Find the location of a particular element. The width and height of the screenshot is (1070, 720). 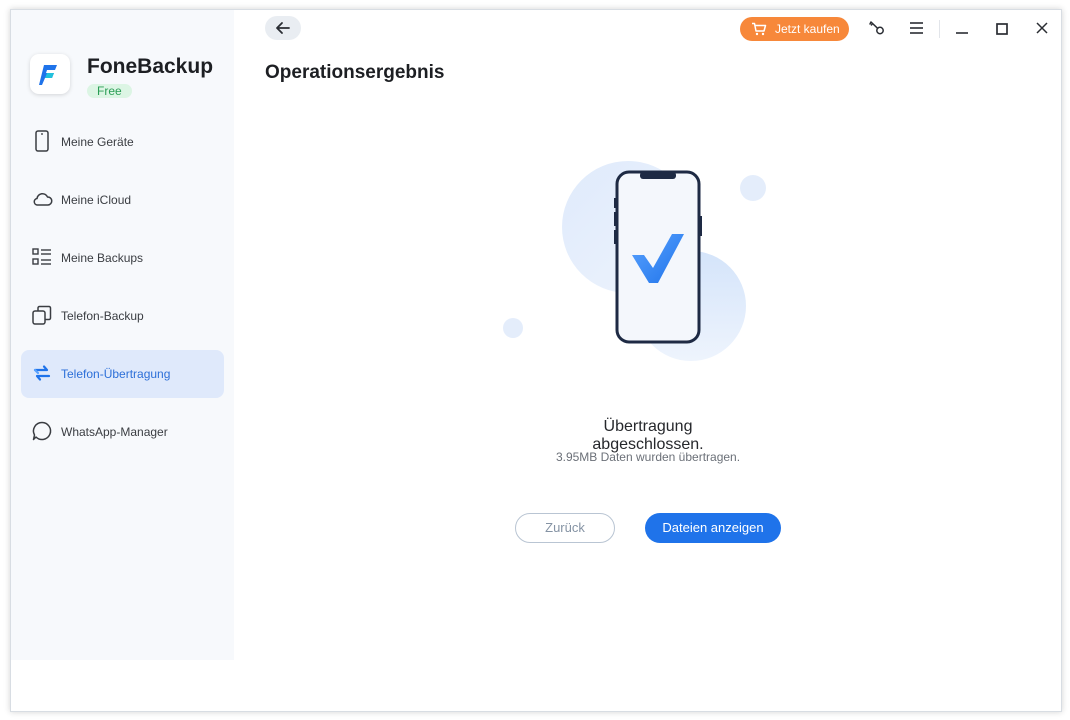

back-button is located at coordinates (283, 28).